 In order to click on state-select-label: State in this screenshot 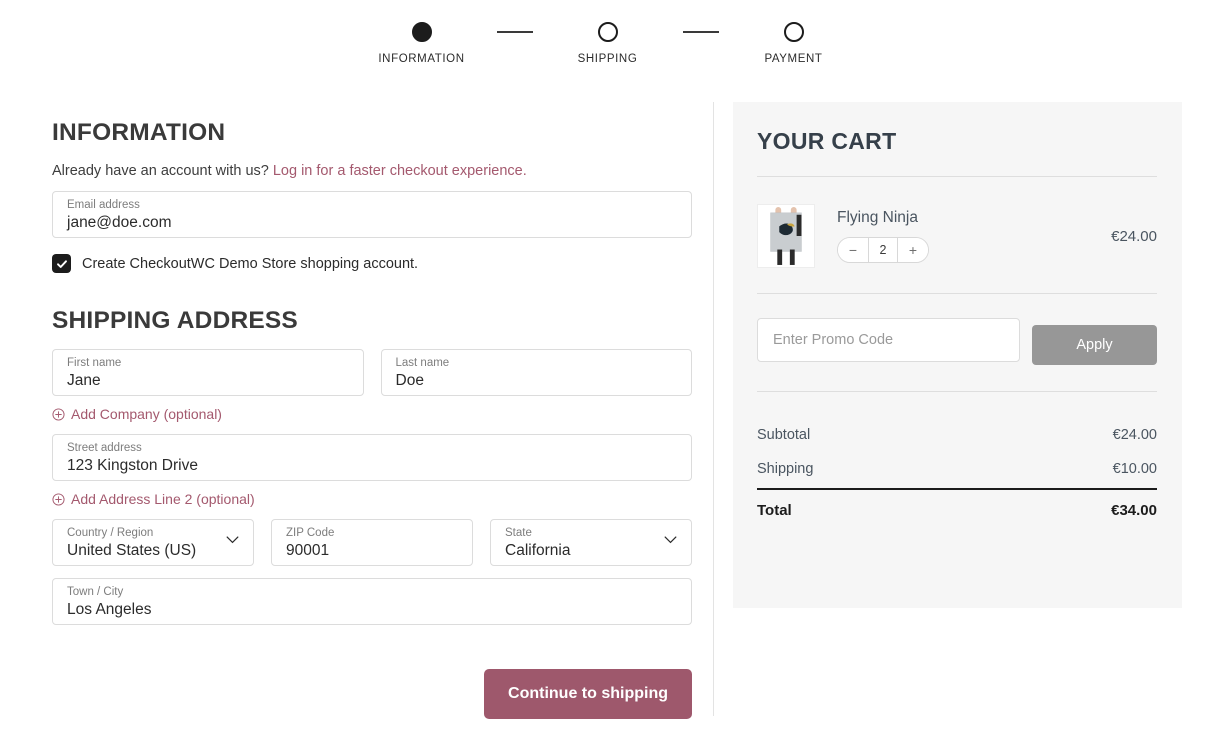, I will do `click(518, 533)`.